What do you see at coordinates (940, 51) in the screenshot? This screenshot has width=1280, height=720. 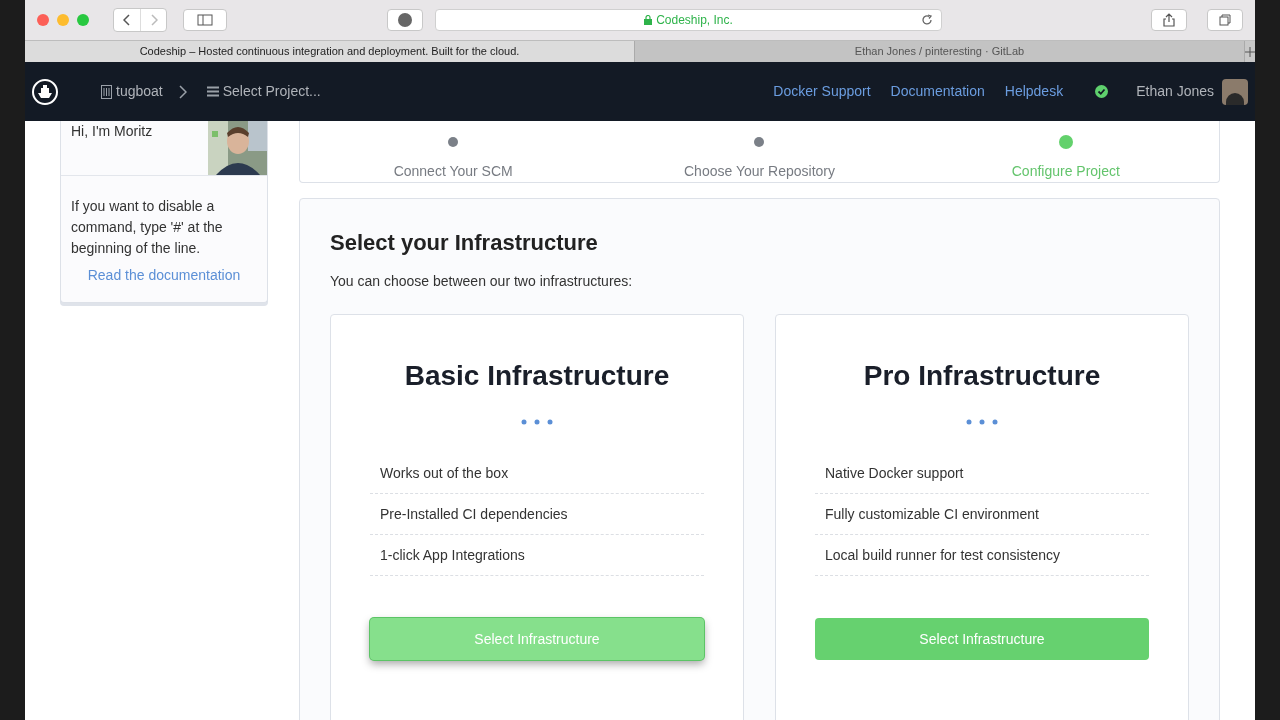 I see `browser-tab: Ethan Jones / pinteresting · GitLab` at bounding box center [940, 51].